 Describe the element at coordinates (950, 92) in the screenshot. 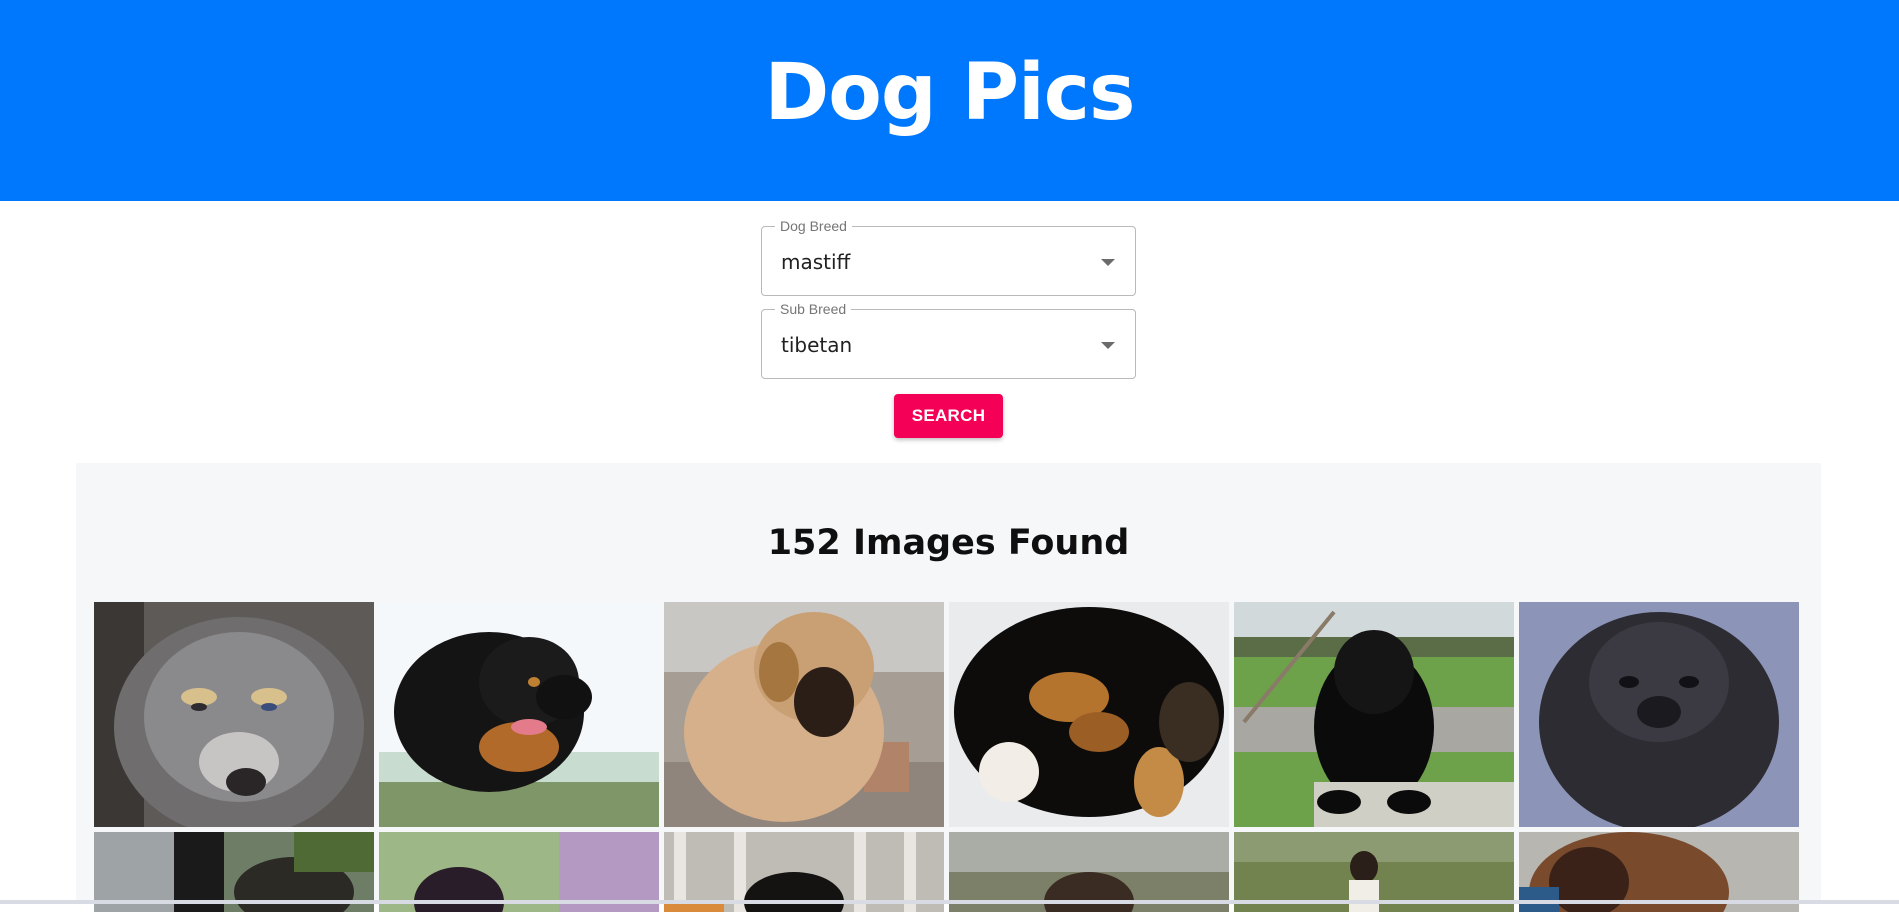

I see `page-title: Dog Pics` at that location.